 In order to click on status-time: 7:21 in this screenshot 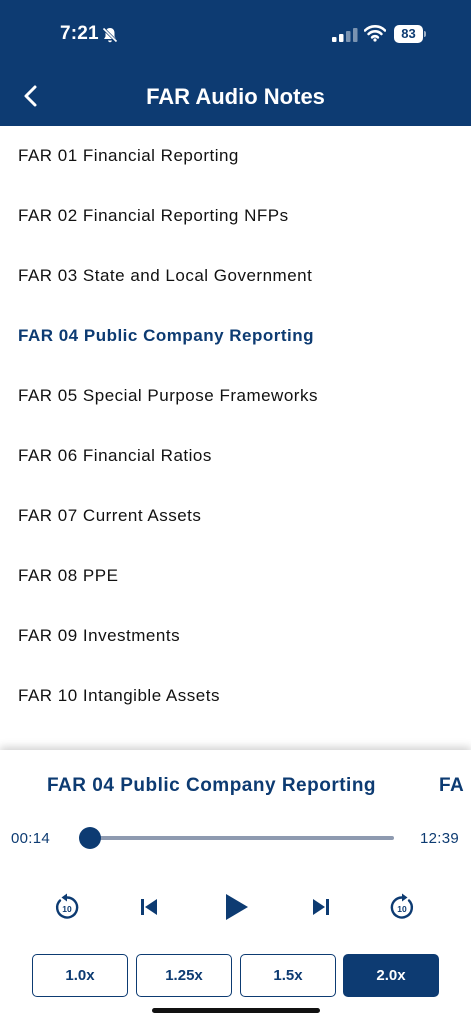, I will do `click(79, 33)`.